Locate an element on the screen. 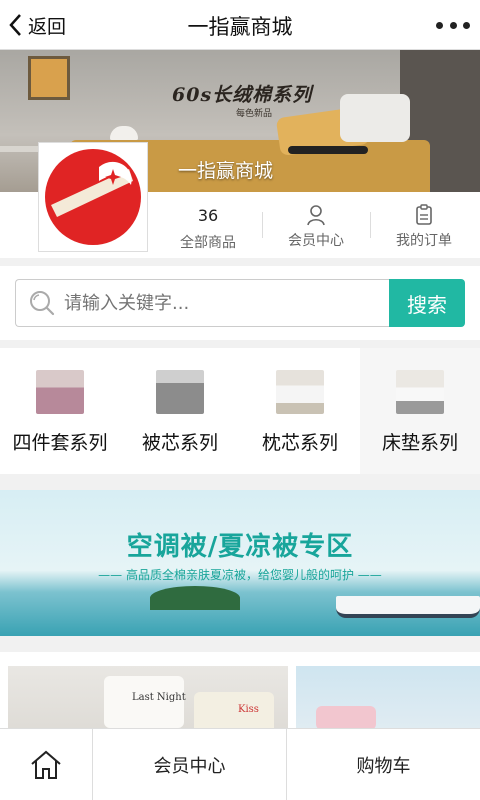 The image size is (480, 800). page-title: 一指赢商城 is located at coordinates (240, 27).